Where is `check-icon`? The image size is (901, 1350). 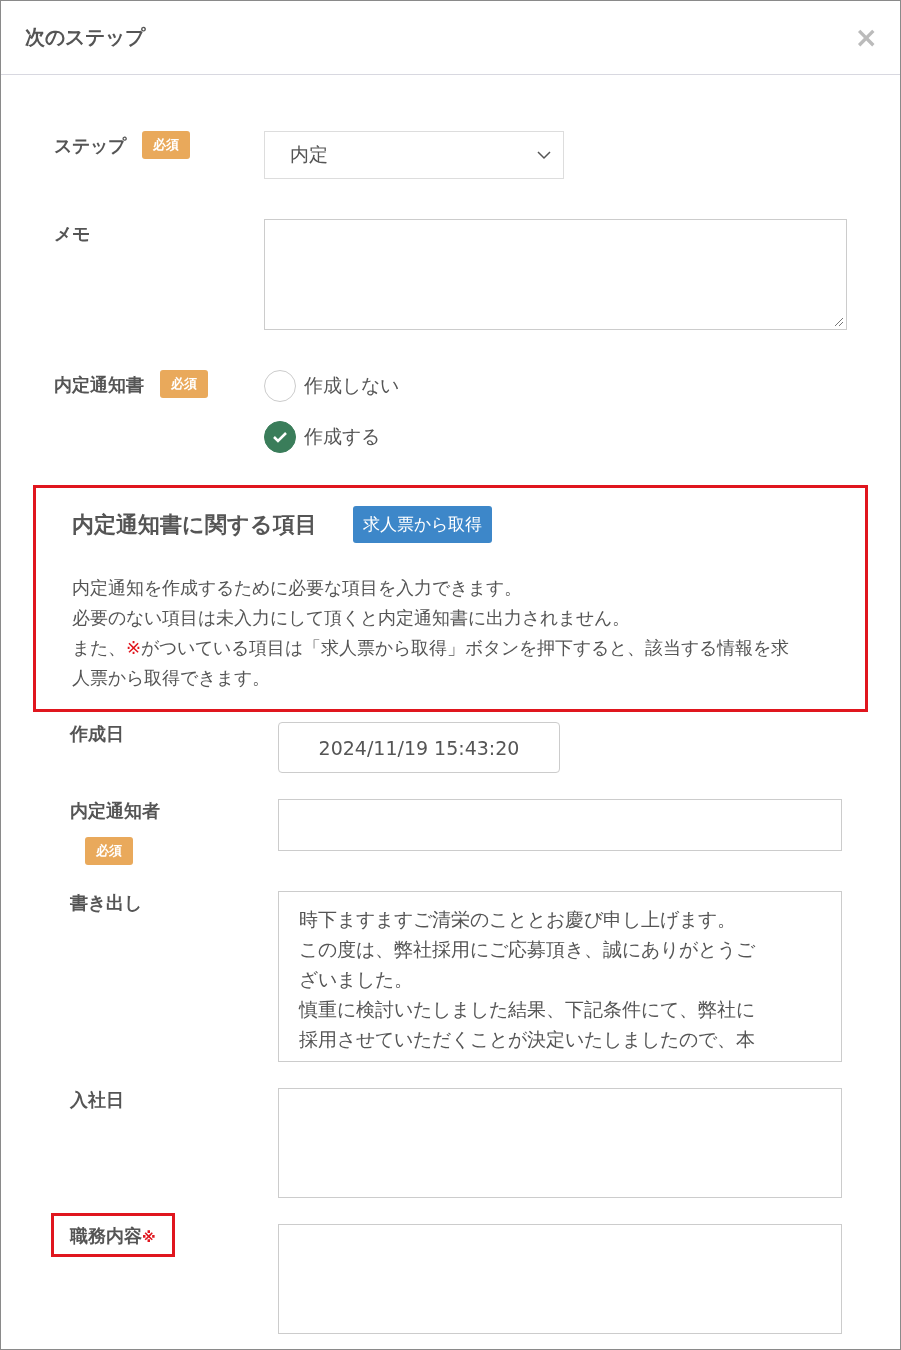
check-icon is located at coordinates (280, 437).